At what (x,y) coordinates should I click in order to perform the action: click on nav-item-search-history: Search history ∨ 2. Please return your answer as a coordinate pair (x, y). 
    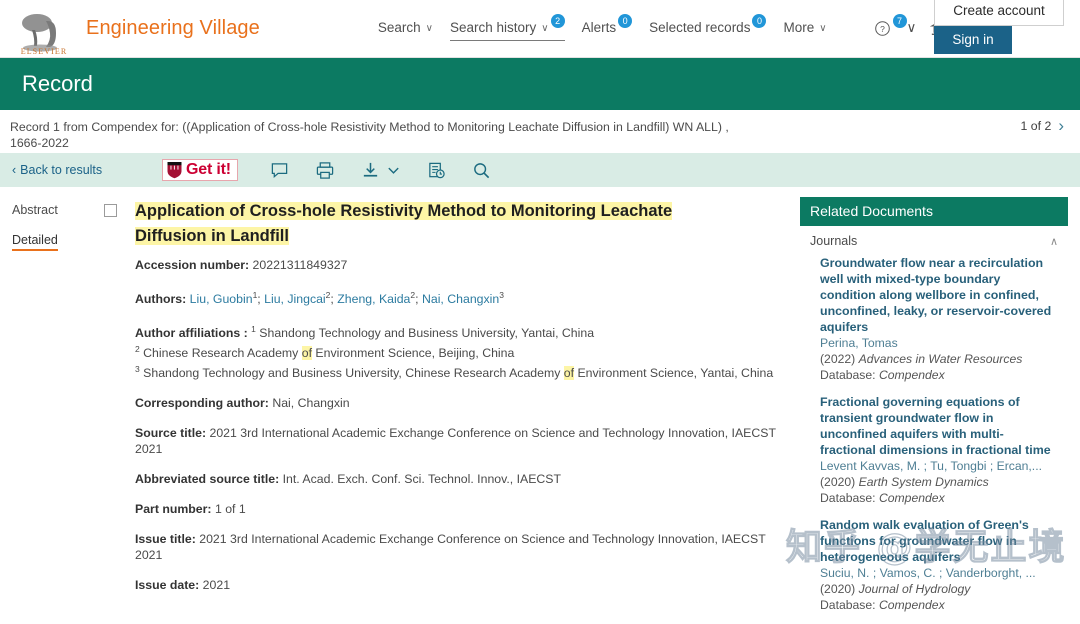
    Looking at the image, I should click on (507, 27).